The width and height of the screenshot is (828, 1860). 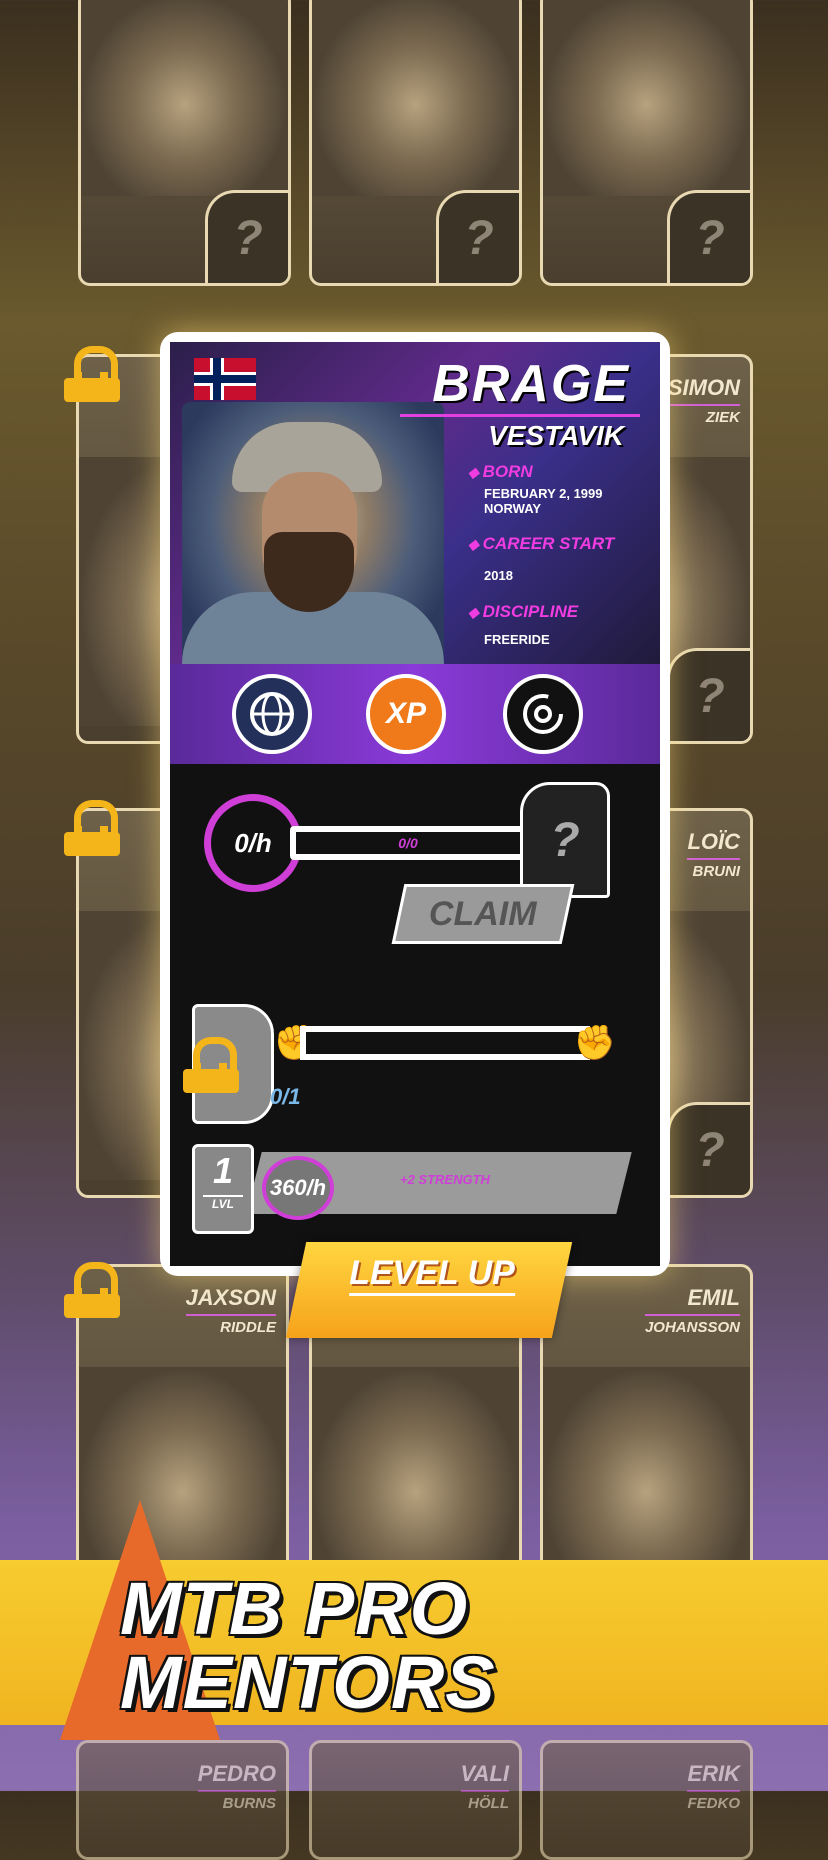 I want to click on xp-button: XP, so click(x=406, y=714).